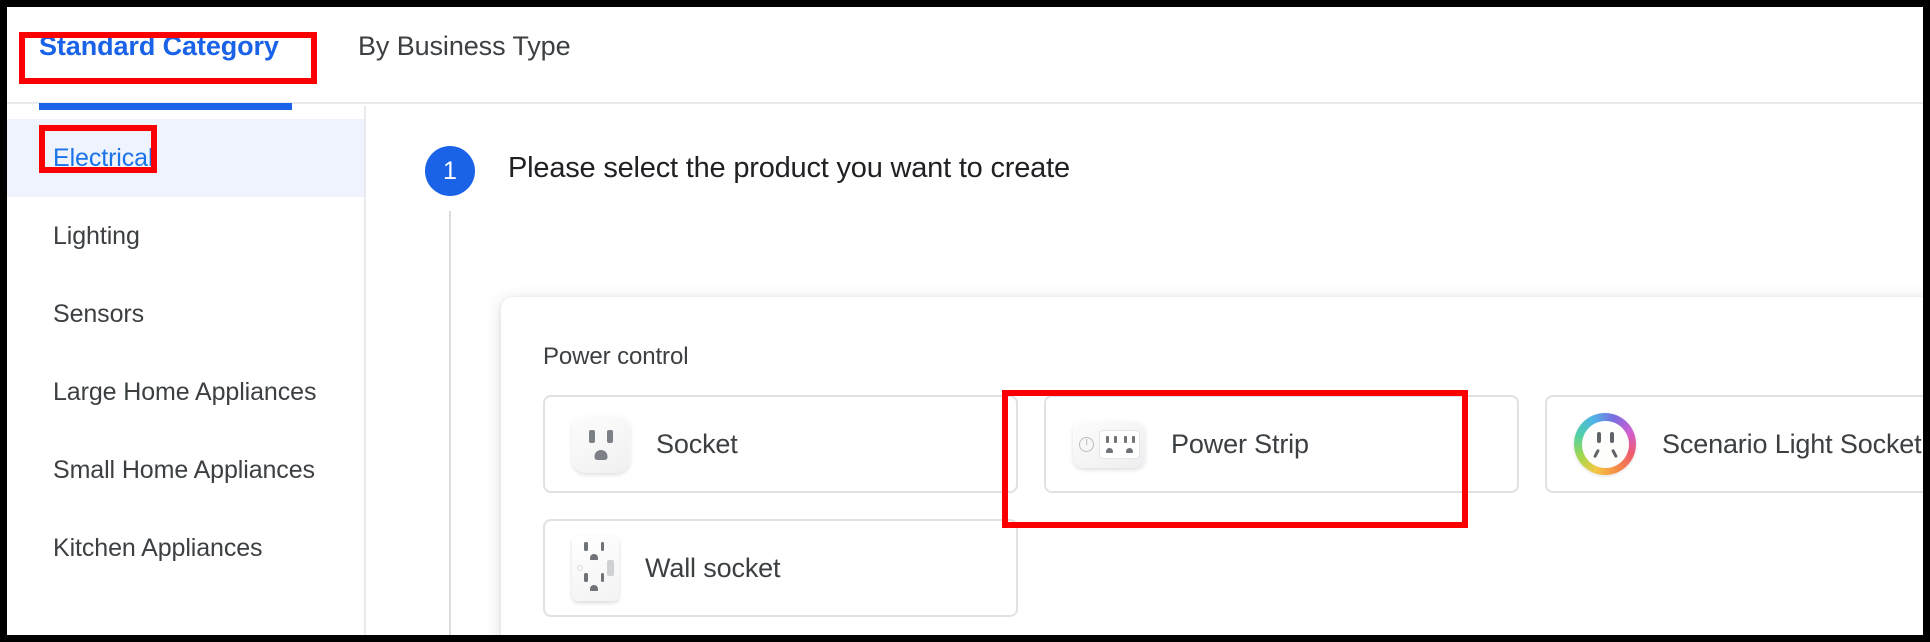 Image resolution: width=1930 pixels, height=642 pixels. I want to click on product-card-label: Scenario Light Socket, so click(1792, 443).